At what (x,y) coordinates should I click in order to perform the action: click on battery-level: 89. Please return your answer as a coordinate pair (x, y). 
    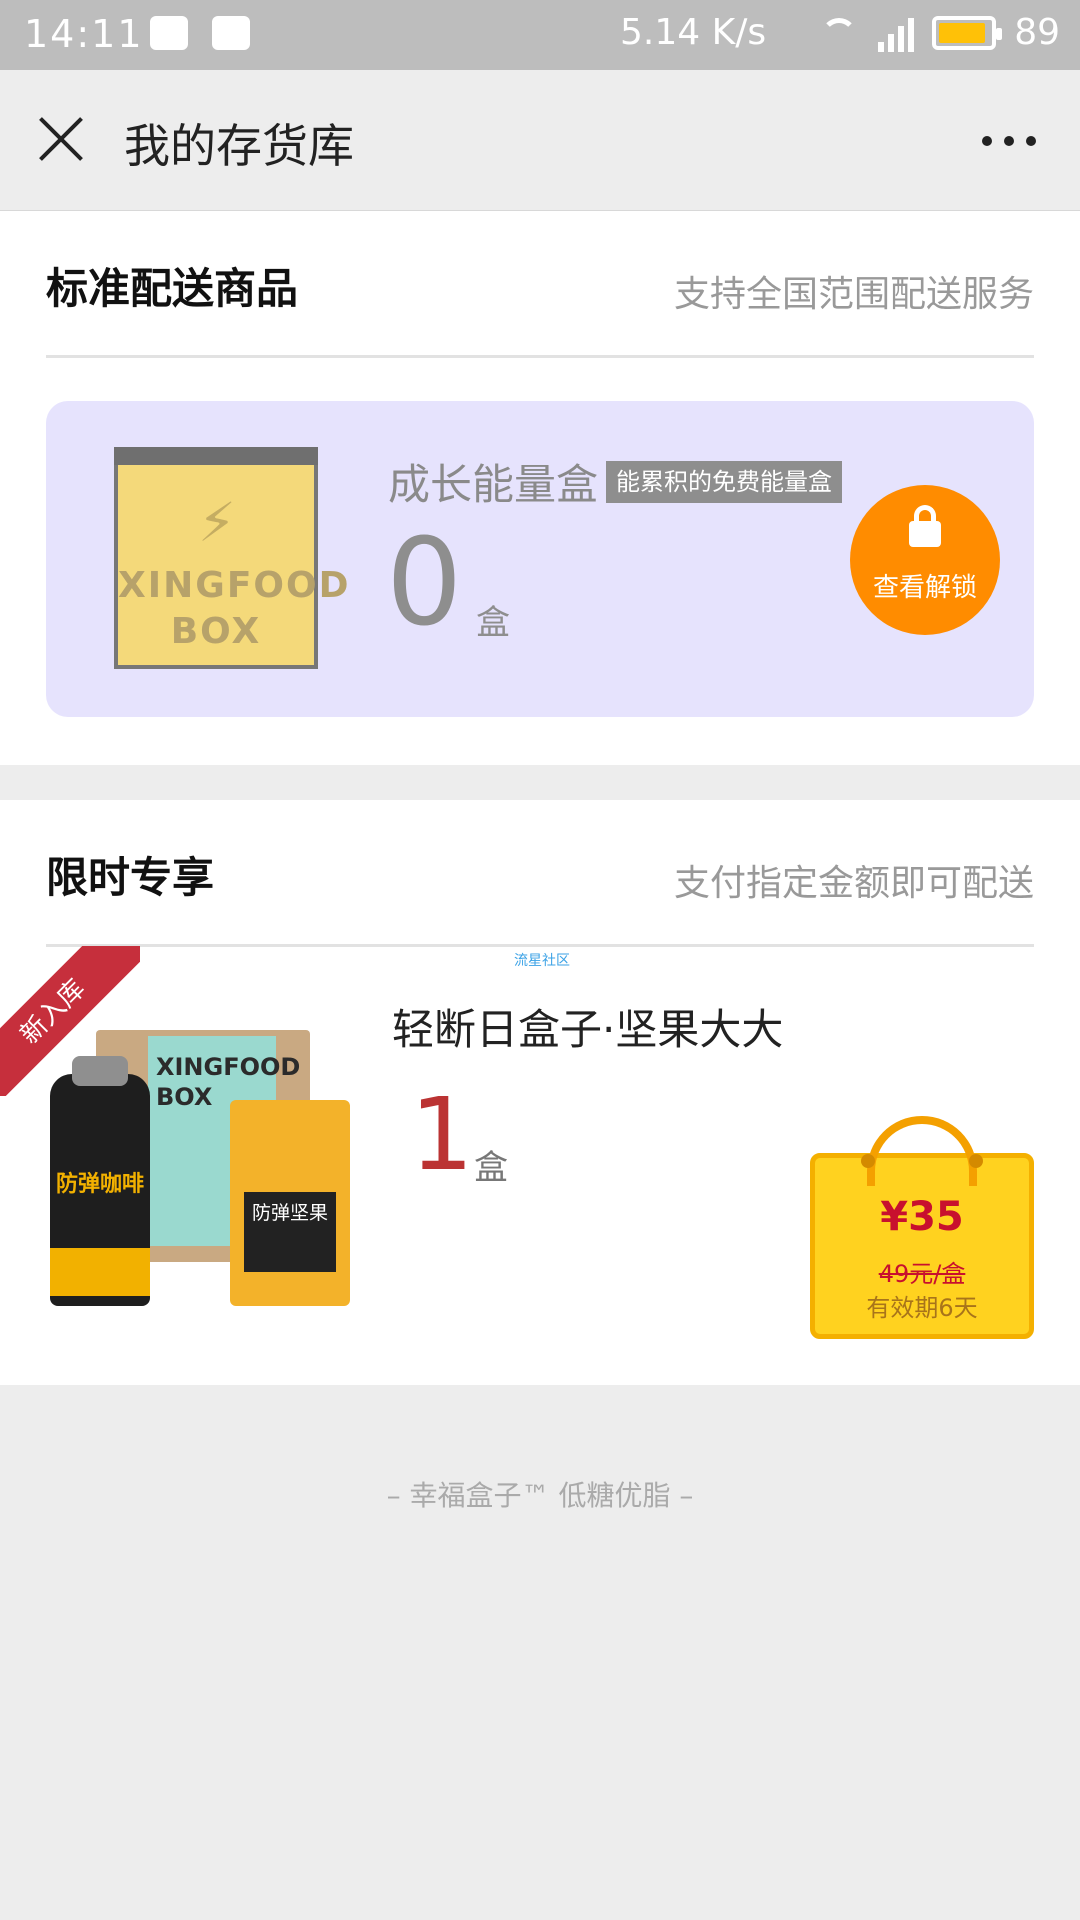
    Looking at the image, I should click on (1037, 32).